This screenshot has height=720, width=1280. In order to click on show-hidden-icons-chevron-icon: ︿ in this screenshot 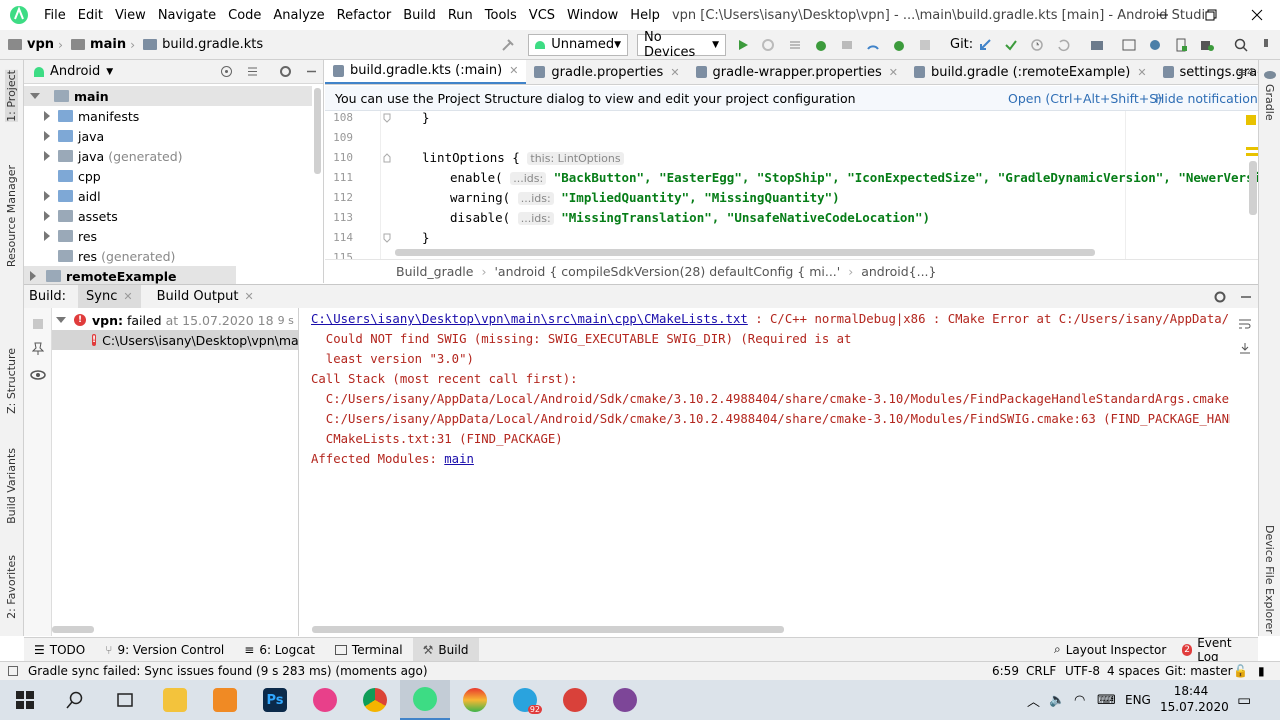, I will do `click(1033, 700)`.